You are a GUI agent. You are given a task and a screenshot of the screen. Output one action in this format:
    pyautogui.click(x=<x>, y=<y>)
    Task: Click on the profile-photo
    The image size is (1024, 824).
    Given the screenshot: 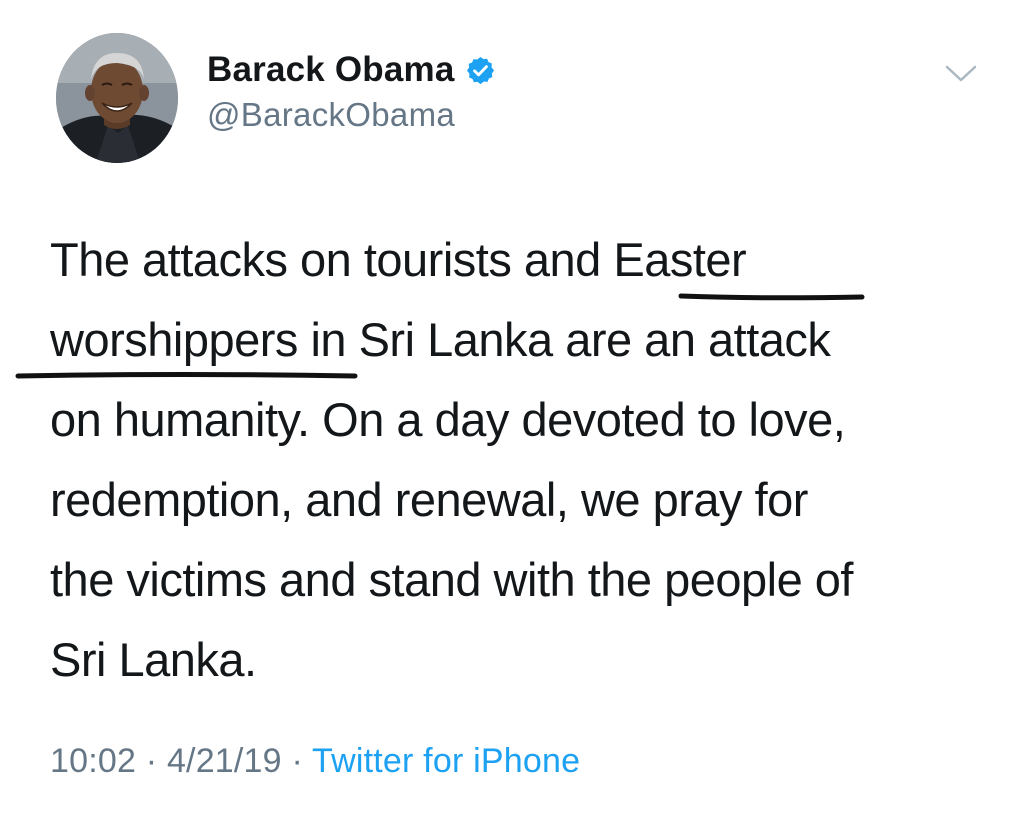 What is the action you would take?
    pyautogui.click(x=117, y=98)
    